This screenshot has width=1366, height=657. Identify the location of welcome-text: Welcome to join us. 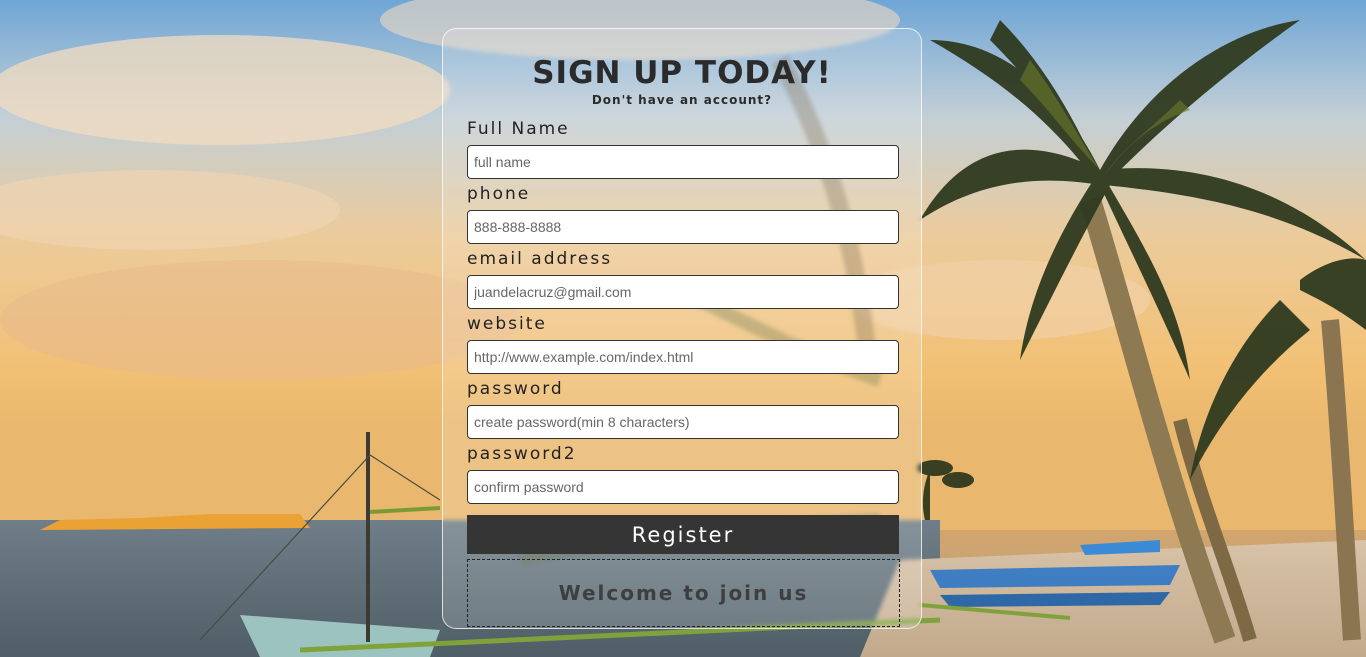
(683, 593).